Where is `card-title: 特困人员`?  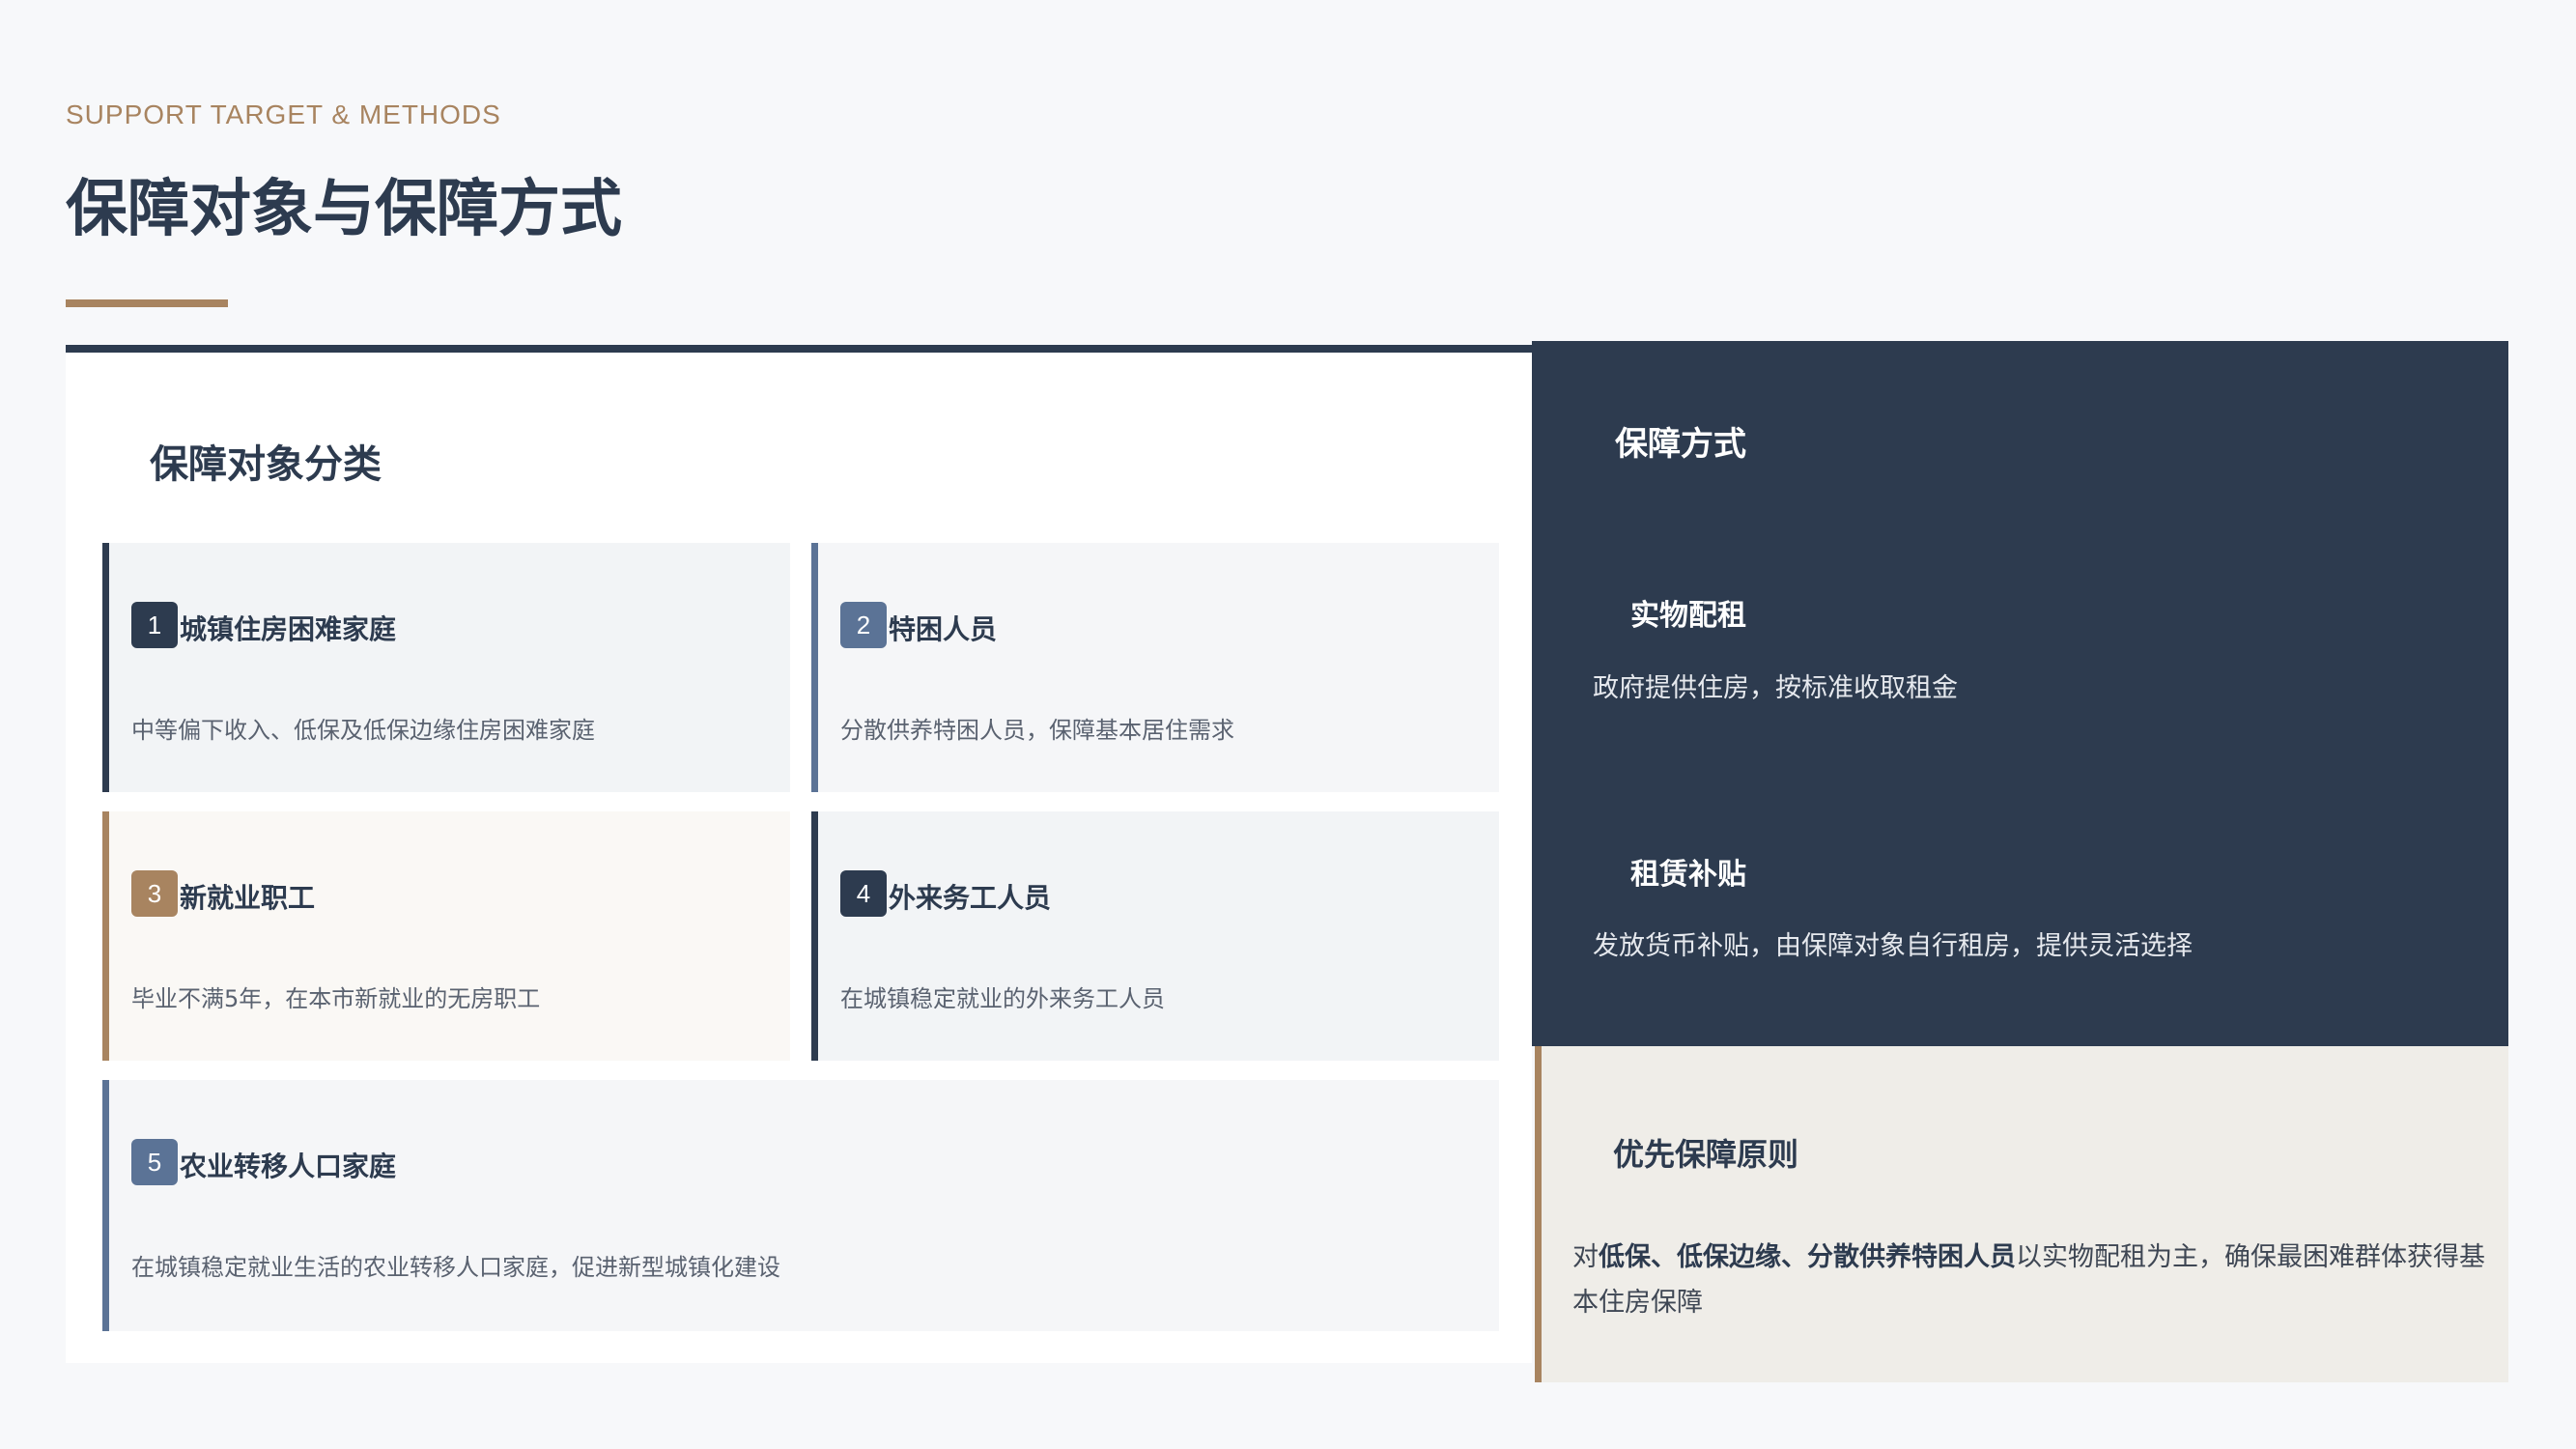 card-title: 特困人员 is located at coordinates (943, 629).